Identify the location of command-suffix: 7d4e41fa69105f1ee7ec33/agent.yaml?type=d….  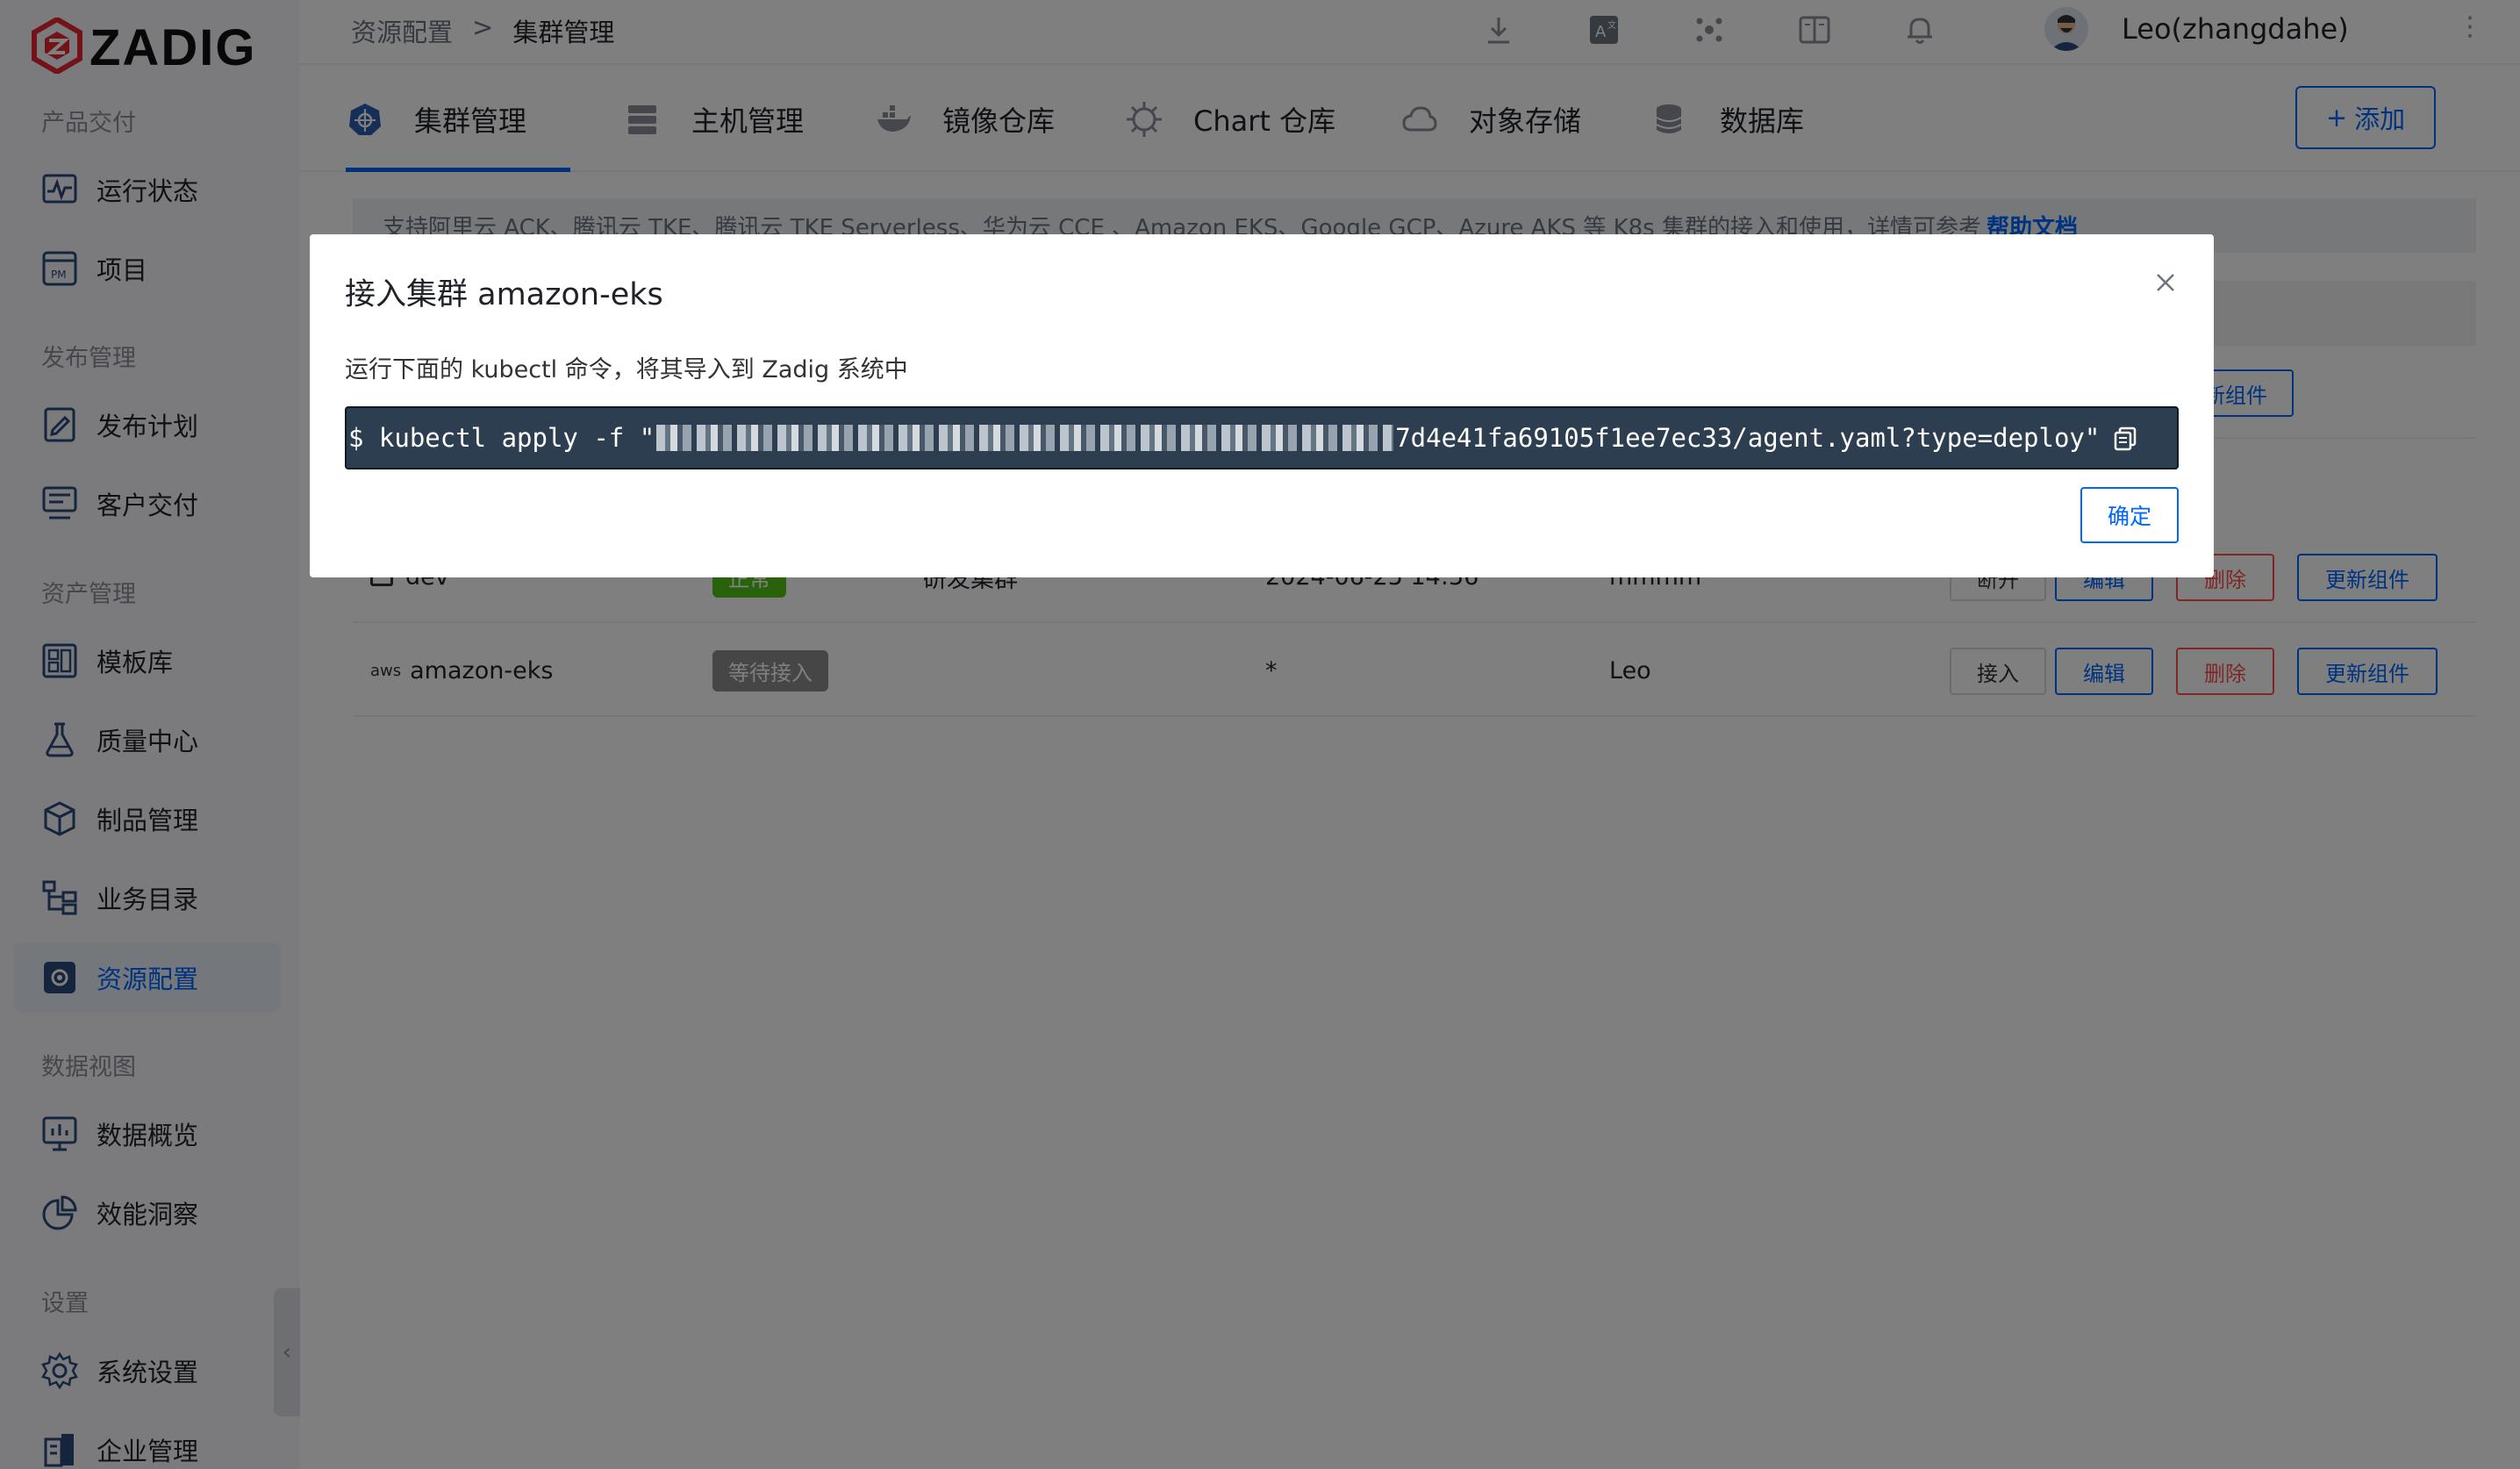
(1748, 438).